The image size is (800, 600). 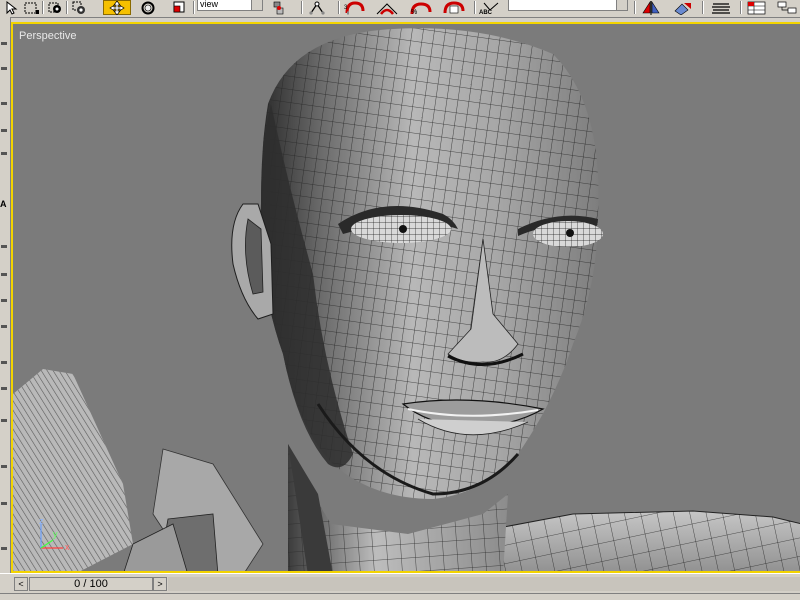 What do you see at coordinates (787, 7) in the screenshot?
I see `schematic-view-icon` at bounding box center [787, 7].